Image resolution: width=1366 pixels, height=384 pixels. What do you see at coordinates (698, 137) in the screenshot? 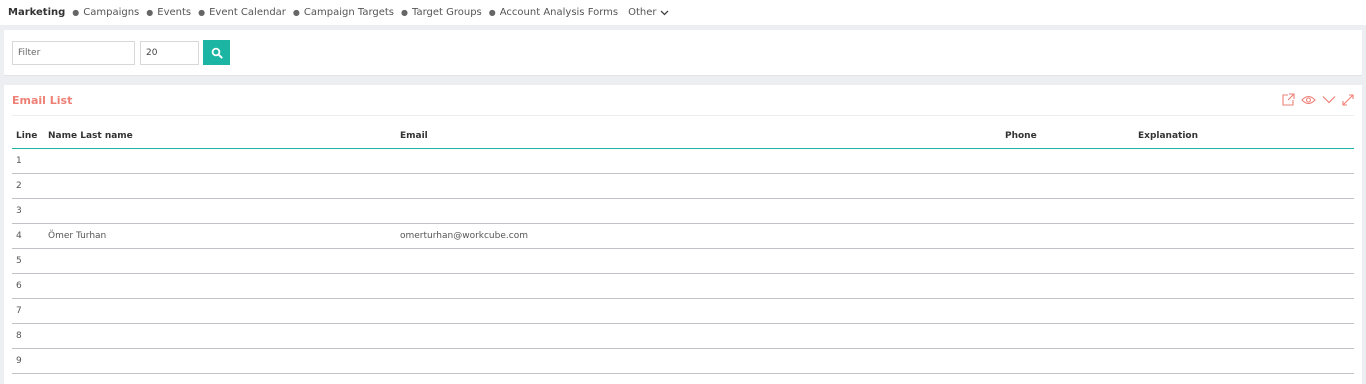
I see `column-header-email: Email` at bounding box center [698, 137].